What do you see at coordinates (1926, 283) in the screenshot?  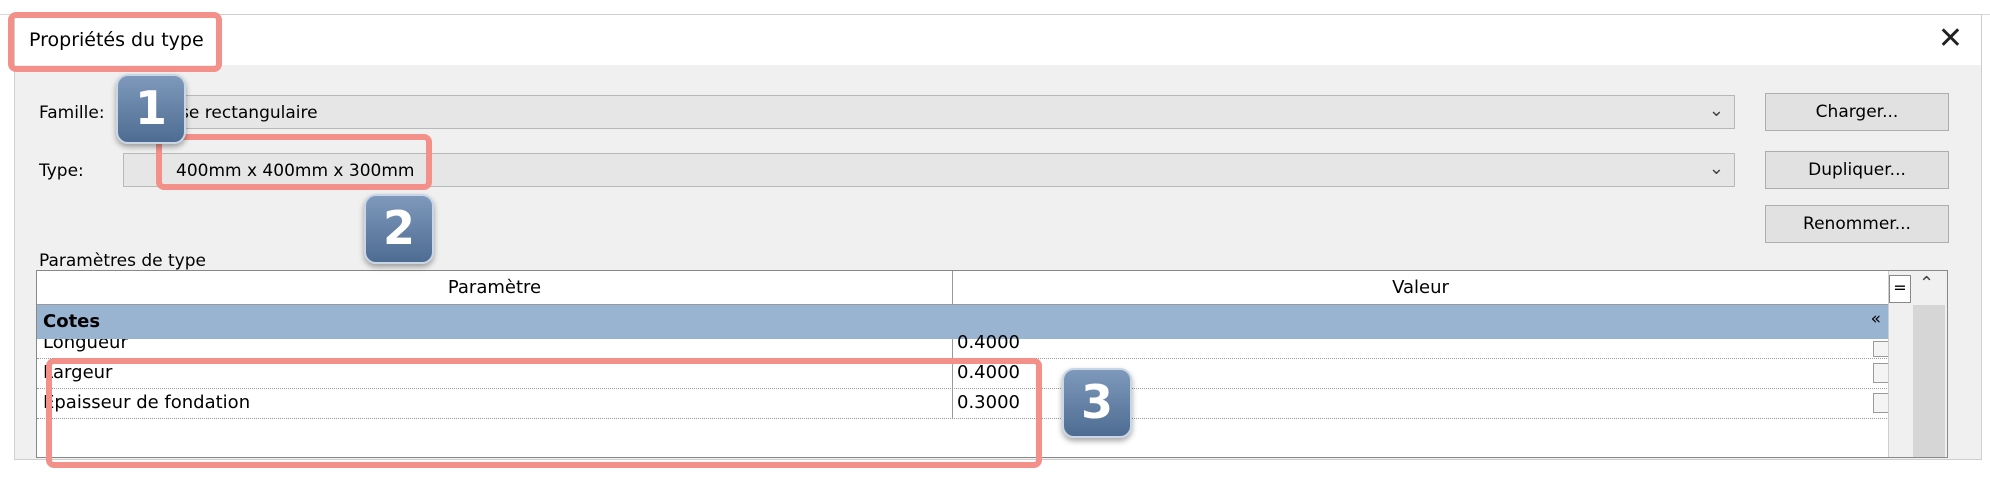 I see `scroll-up-icon: ⌃` at bounding box center [1926, 283].